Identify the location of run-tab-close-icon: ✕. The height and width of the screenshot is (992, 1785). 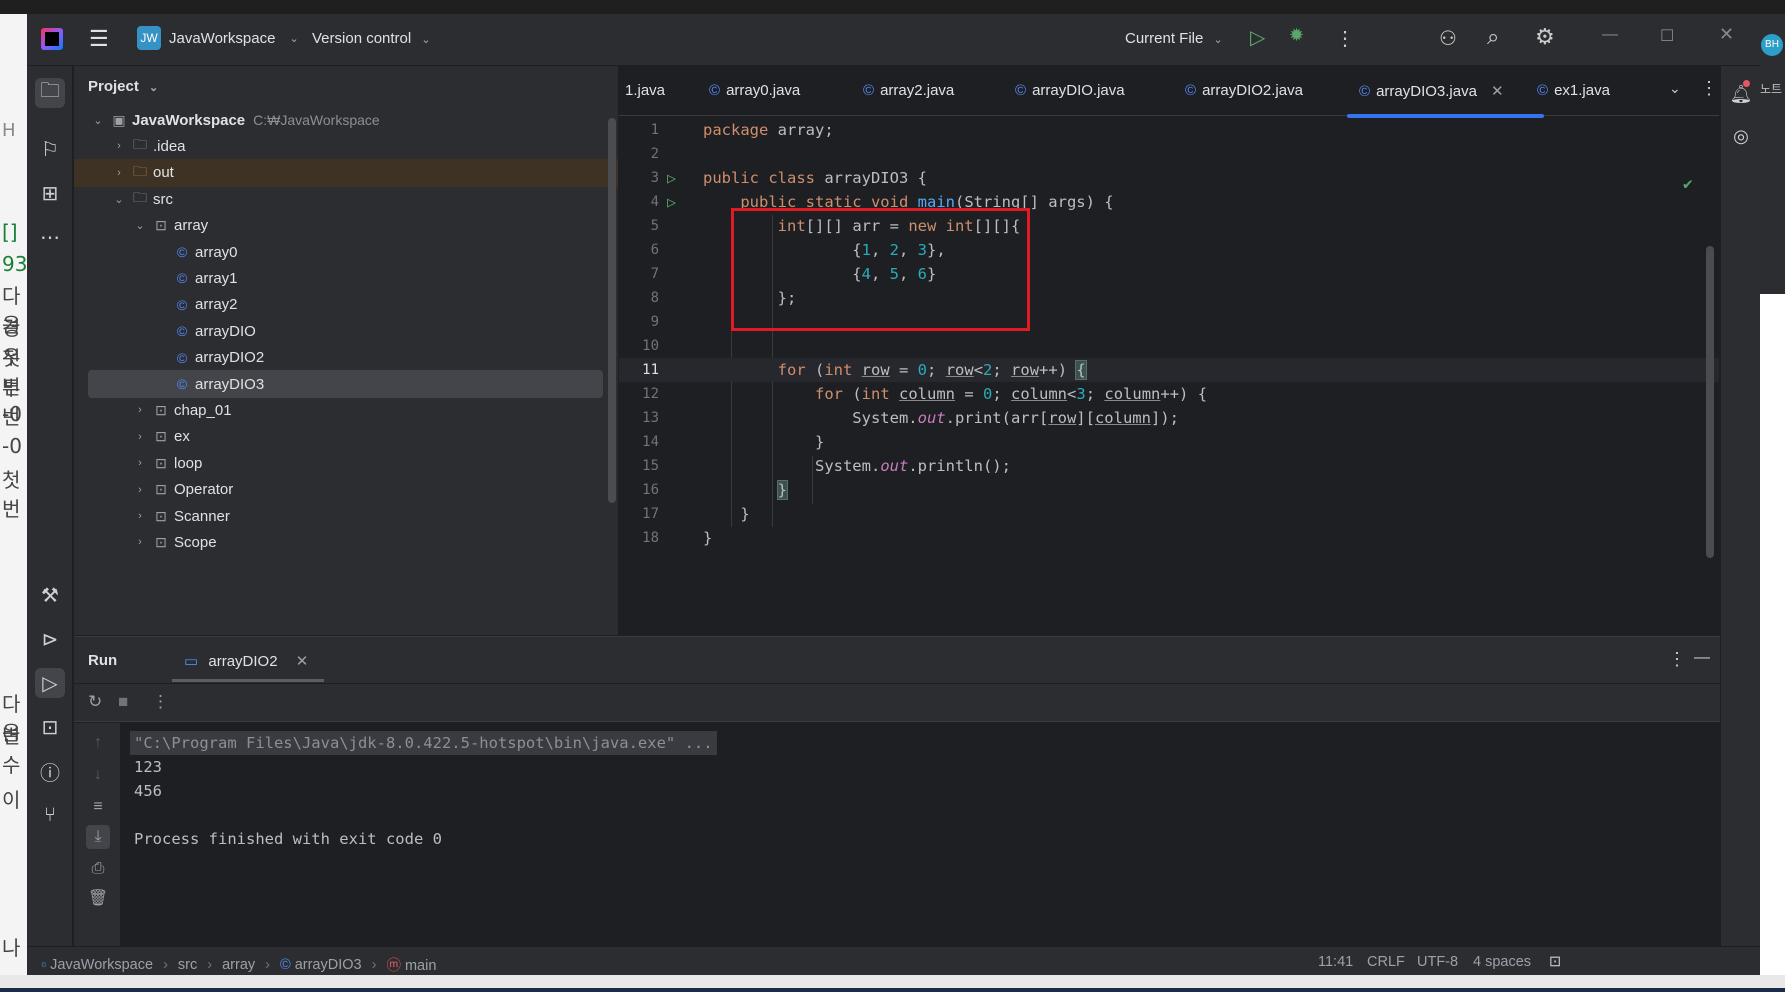
(302, 661).